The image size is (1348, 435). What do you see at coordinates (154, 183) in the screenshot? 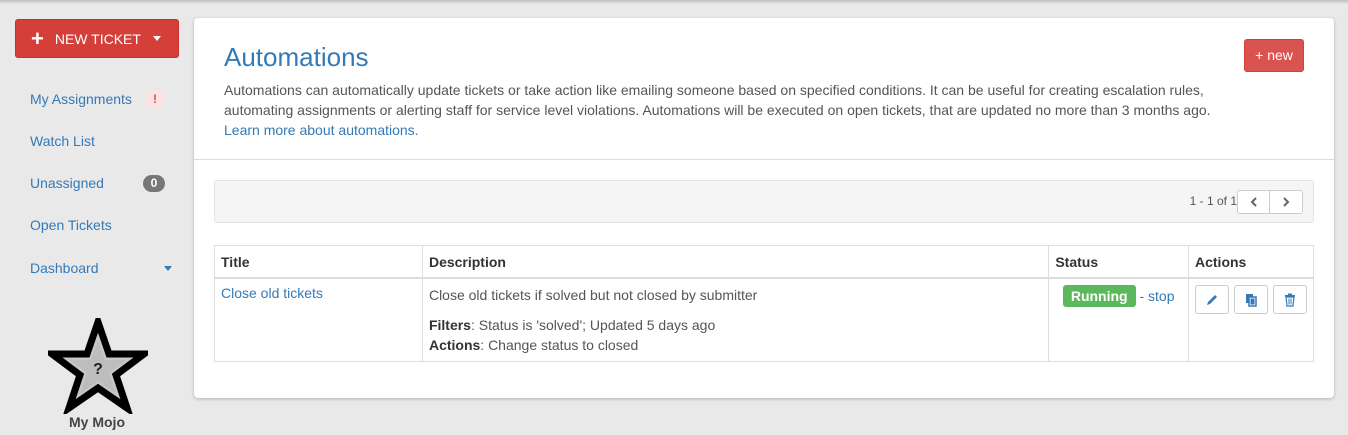
I see `unassigned-count-badge: 0` at bounding box center [154, 183].